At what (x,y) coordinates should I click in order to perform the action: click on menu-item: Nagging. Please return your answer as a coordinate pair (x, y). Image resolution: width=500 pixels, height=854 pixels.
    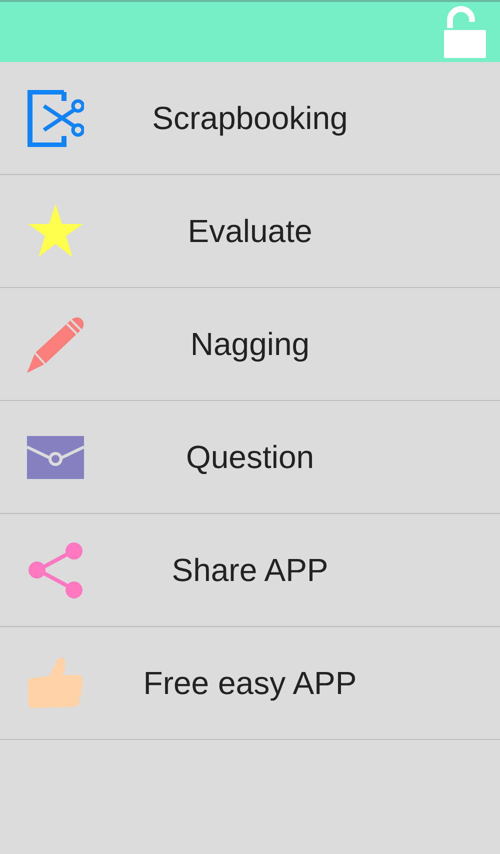
    Looking at the image, I should click on (250, 344).